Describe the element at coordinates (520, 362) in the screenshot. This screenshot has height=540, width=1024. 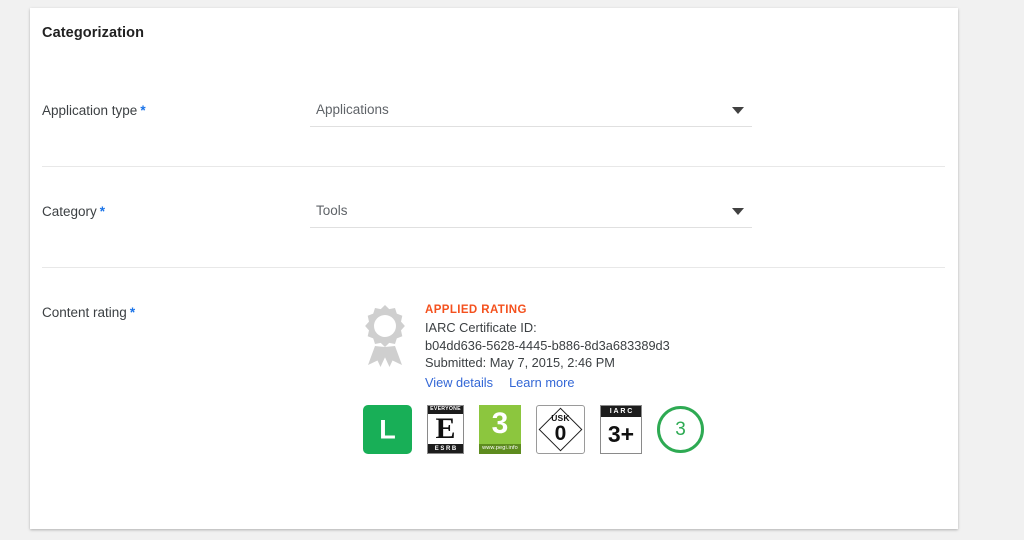
I see `submitted-timestamp: Submitted: May 7, 2015, 2:46 PM` at that location.